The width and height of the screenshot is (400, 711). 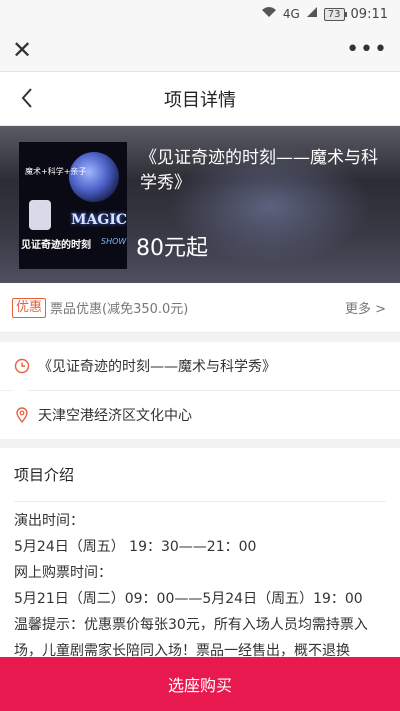 What do you see at coordinates (367, 49) in the screenshot?
I see `more-menu-icon: •••` at bounding box center [367, 49].